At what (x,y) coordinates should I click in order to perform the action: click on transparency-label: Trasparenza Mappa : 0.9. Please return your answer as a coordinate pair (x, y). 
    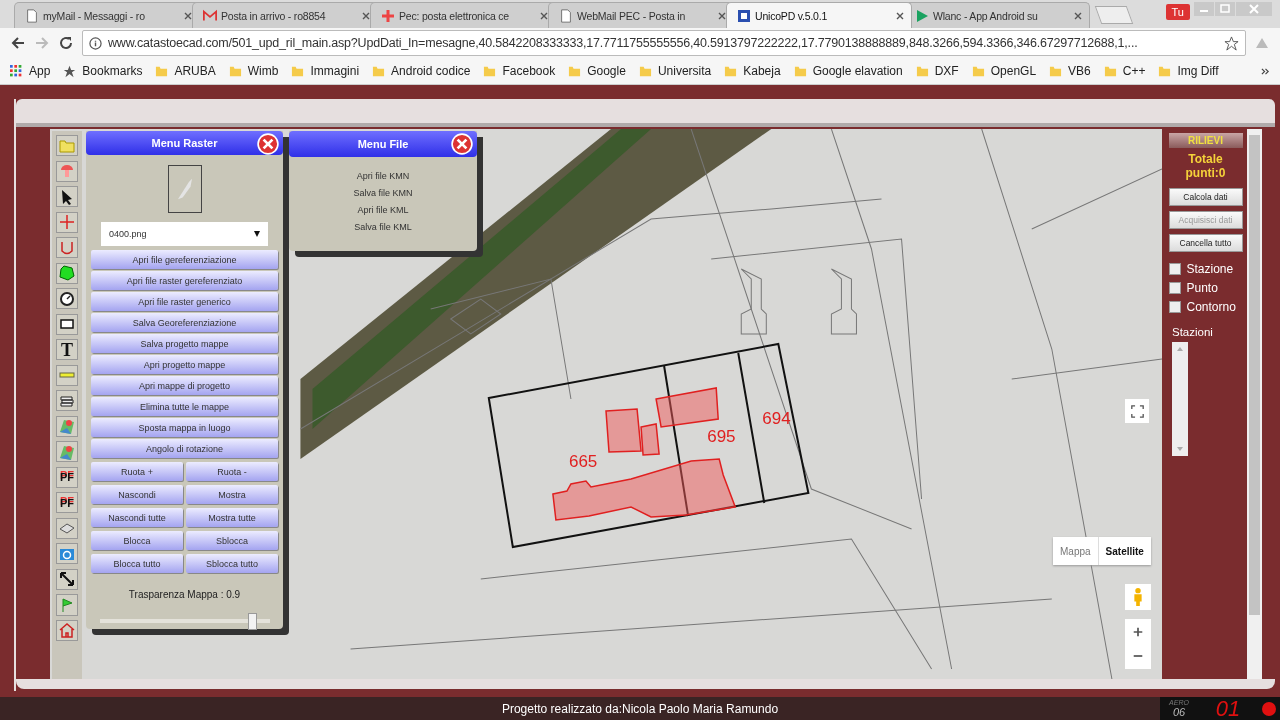
    Looking at the image, I should click on (184, 594).